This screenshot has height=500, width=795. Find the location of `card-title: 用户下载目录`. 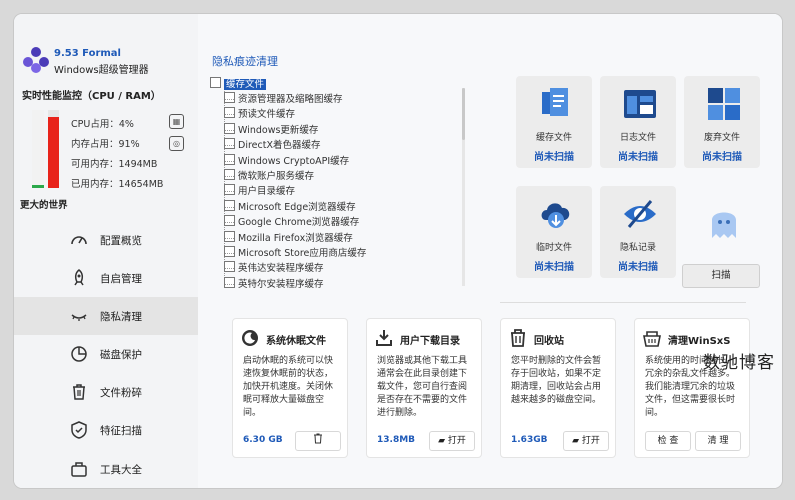

card-title: 用户下载目录 is located at coordinates (430, 341).